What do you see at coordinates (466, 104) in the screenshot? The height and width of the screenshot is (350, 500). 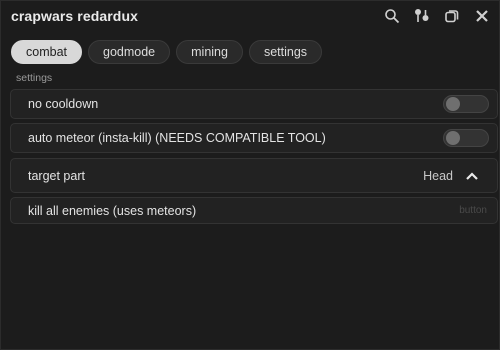 I see `no-cooldown-toggle` at bounding box center [466, 104].